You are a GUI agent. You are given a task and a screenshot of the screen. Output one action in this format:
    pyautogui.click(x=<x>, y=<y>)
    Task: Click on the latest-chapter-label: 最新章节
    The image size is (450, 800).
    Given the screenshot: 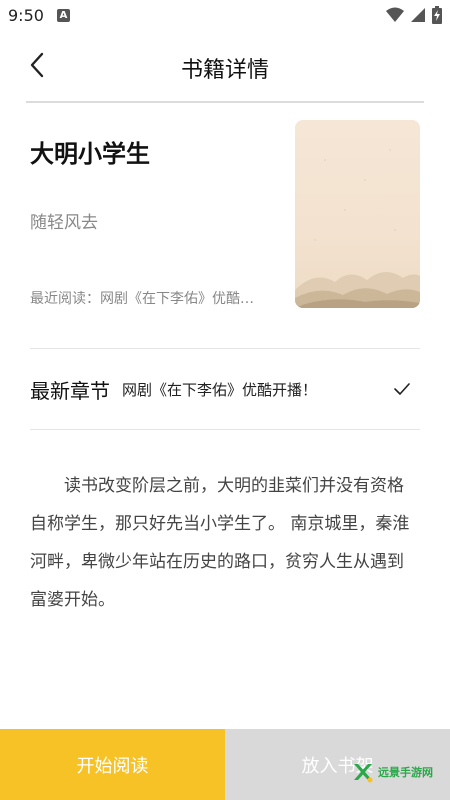 What is the action you would take?
    pyautogui.click(x=70, y=390)
    